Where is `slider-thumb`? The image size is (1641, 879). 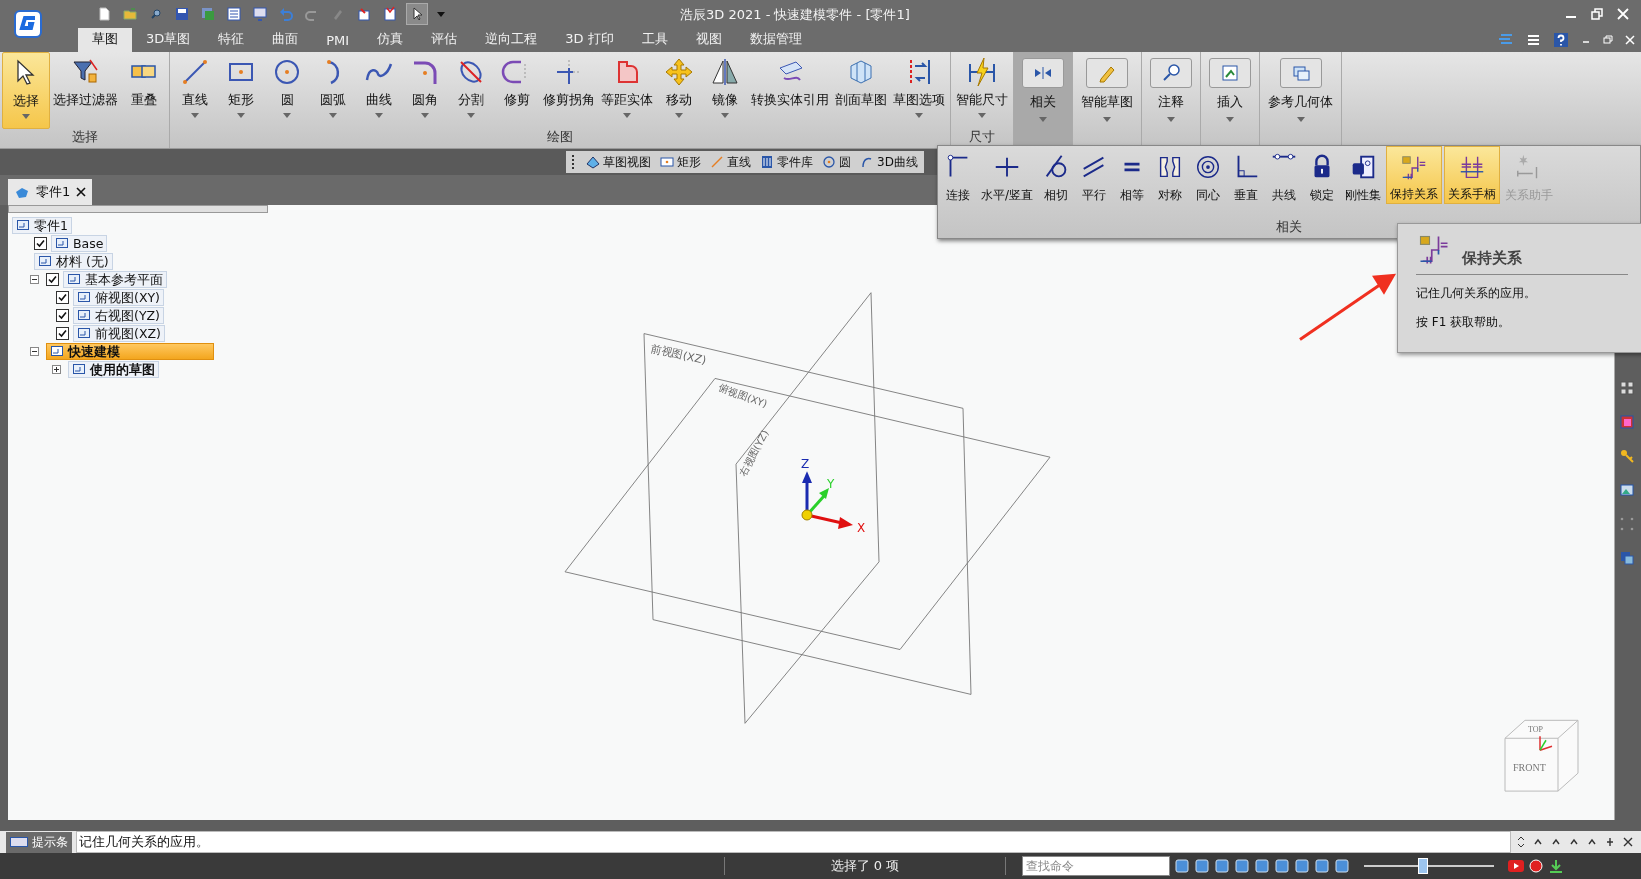 slider-thumb is located at coordinates (1422, 866).